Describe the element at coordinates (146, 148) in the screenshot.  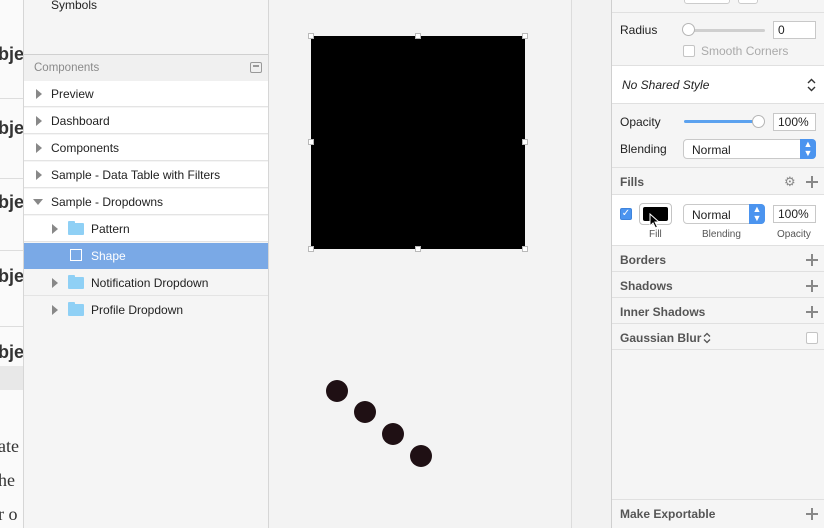
I see `layer-row-components: Components` at that location.